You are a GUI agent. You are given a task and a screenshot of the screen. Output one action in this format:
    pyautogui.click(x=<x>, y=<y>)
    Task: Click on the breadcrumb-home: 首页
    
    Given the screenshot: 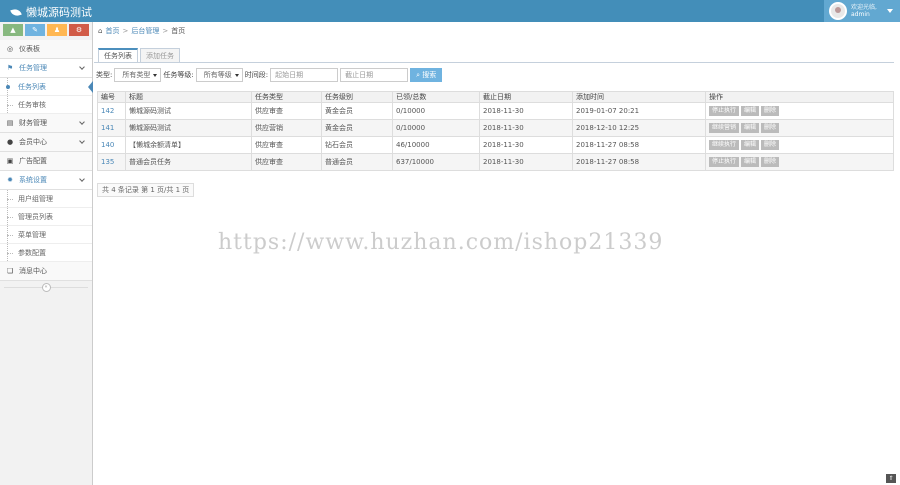 What is the action you would take?
    pyautogui.click(x=112, y=31)
    